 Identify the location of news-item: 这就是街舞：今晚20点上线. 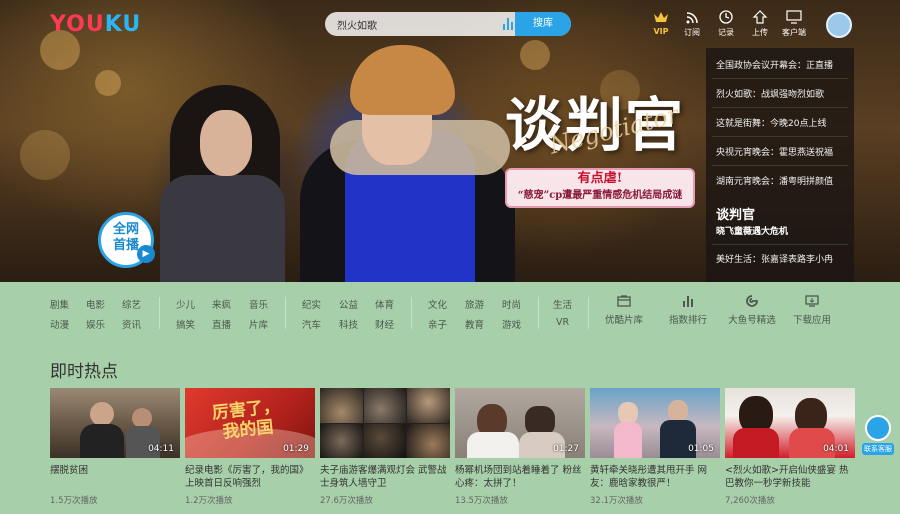
(771, 122).